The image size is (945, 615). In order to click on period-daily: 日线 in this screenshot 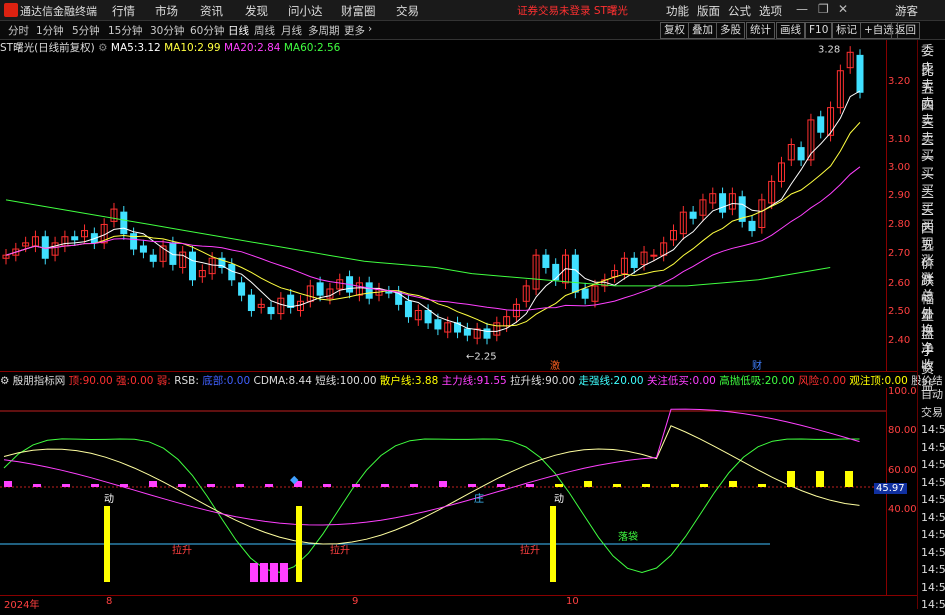, I will do `click(238, 30)`.